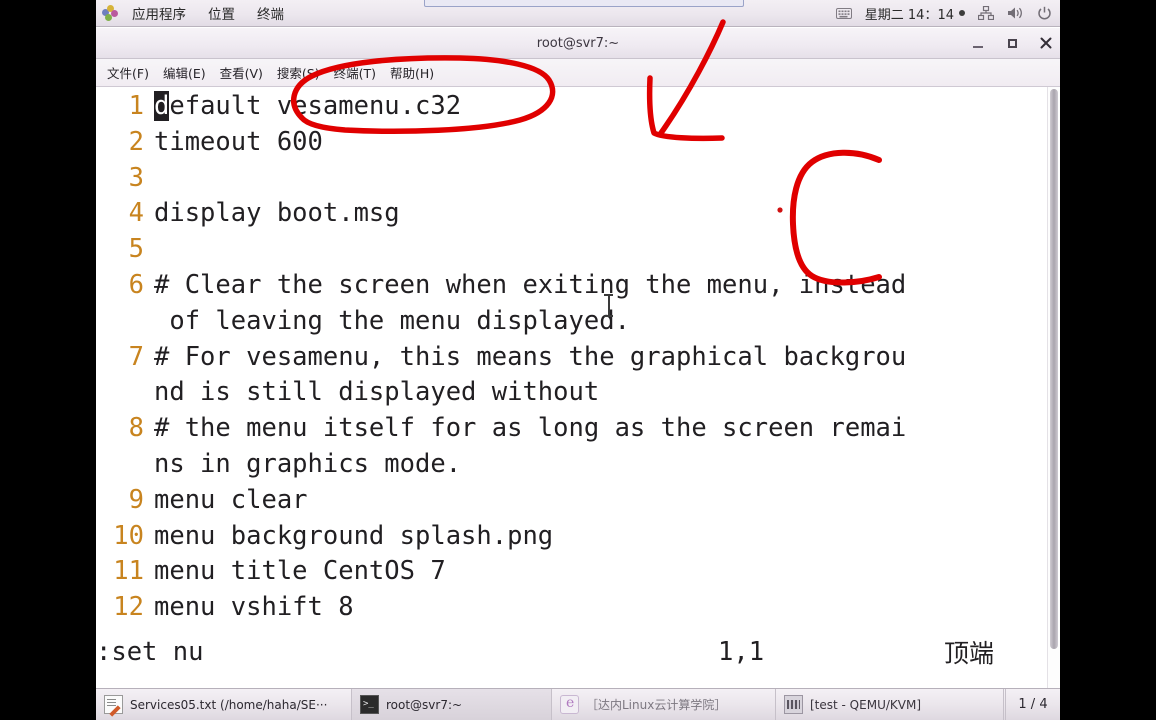  Describe the element at coordinates (377, 392) in the screenshot. I see `line-content: nd is still displayed without` at that location.